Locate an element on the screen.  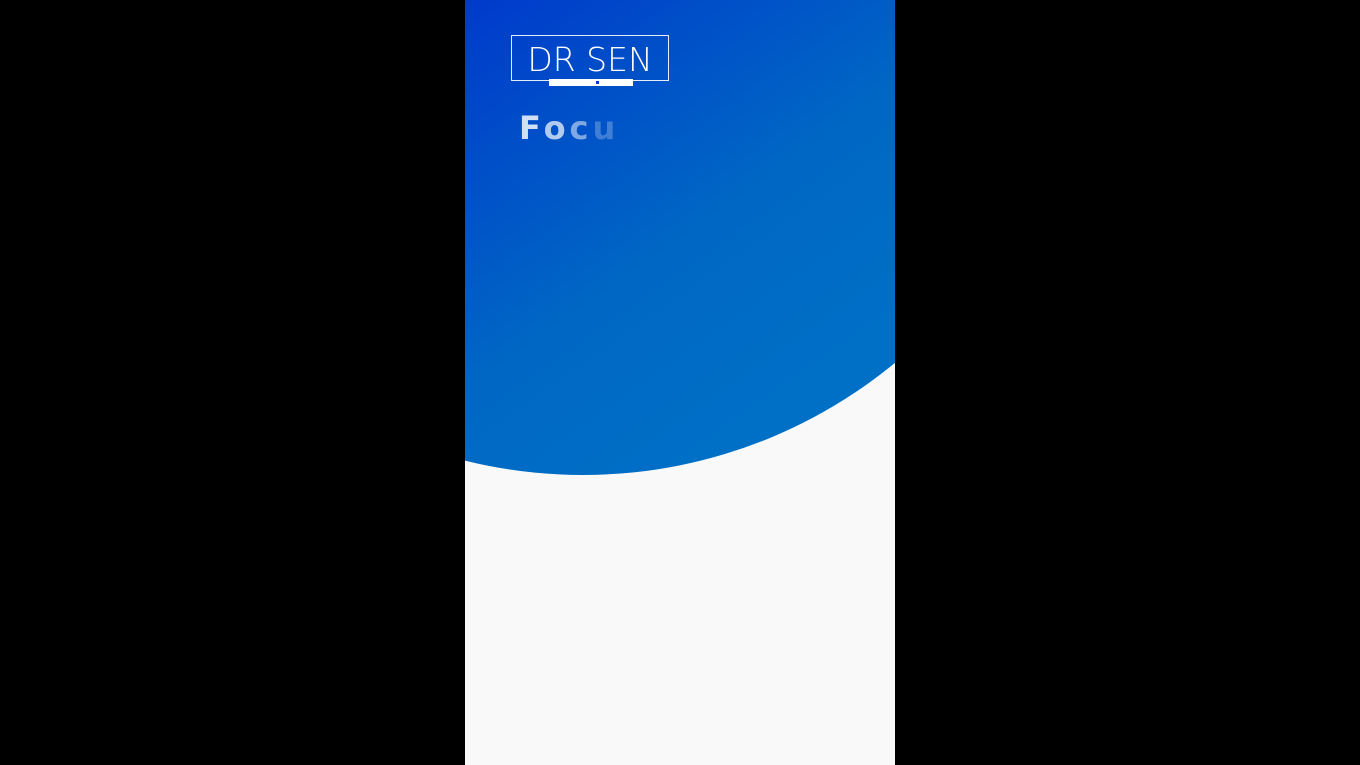
caption-letter: u is located at coordinates (606, 128).